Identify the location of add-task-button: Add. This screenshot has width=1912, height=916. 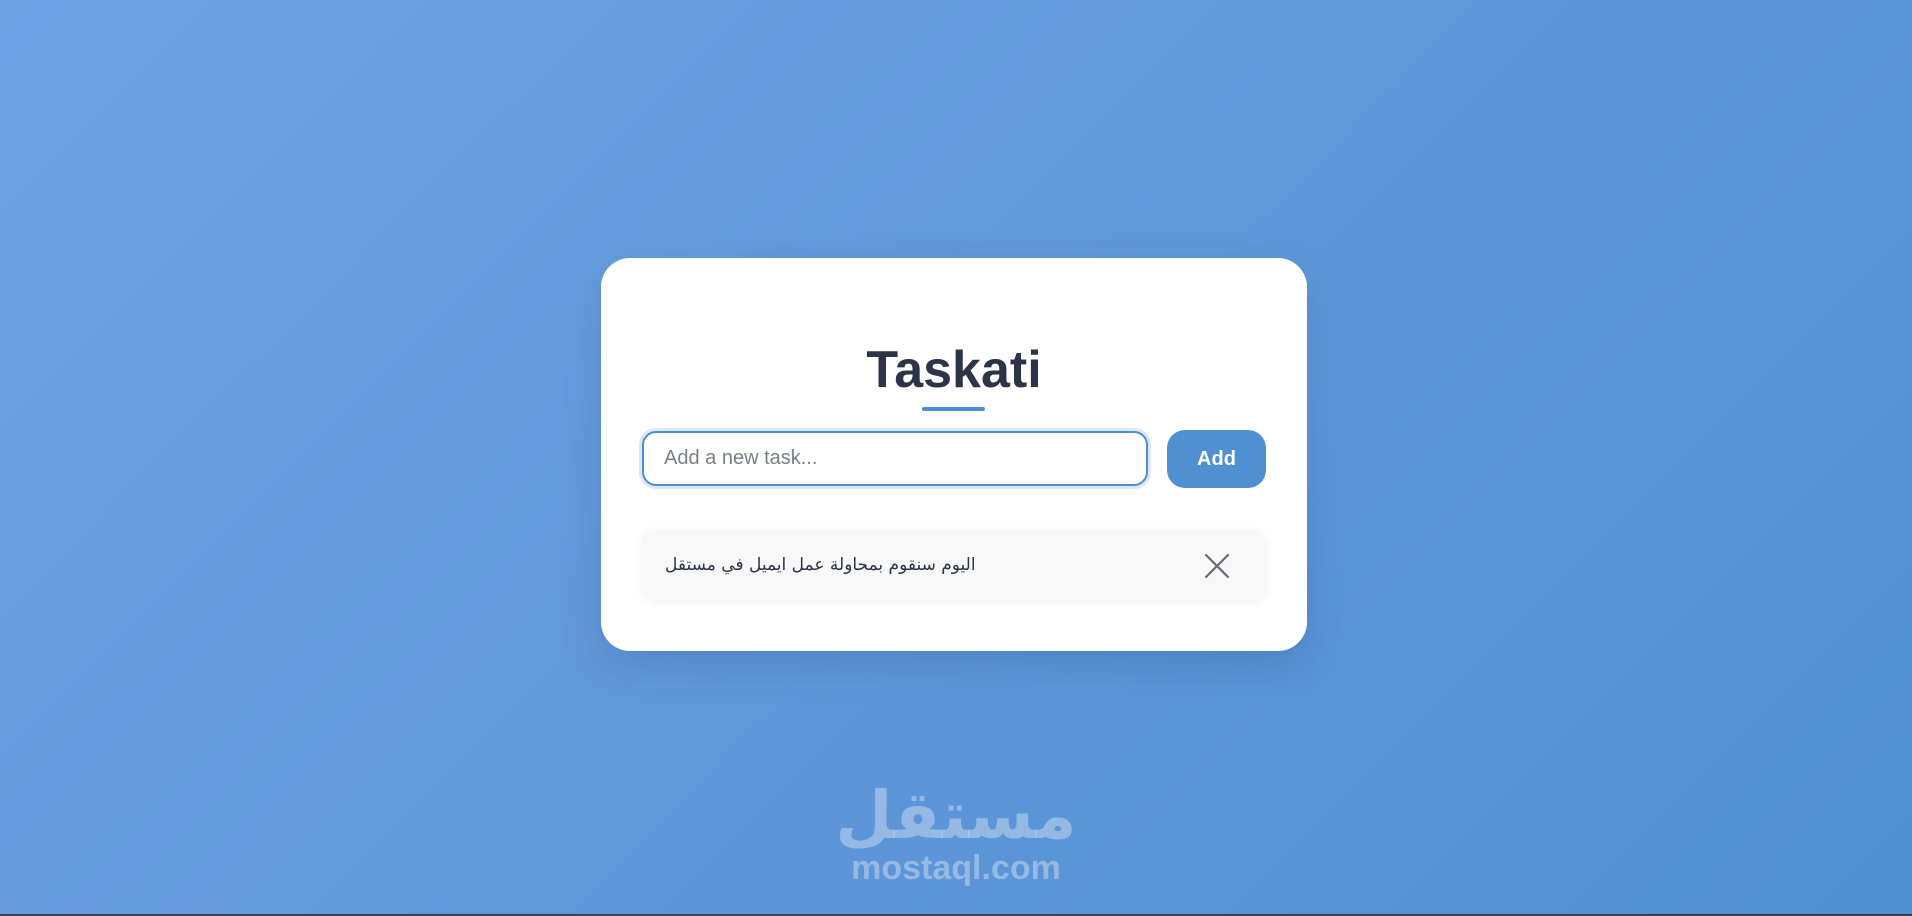
(1216, 459).